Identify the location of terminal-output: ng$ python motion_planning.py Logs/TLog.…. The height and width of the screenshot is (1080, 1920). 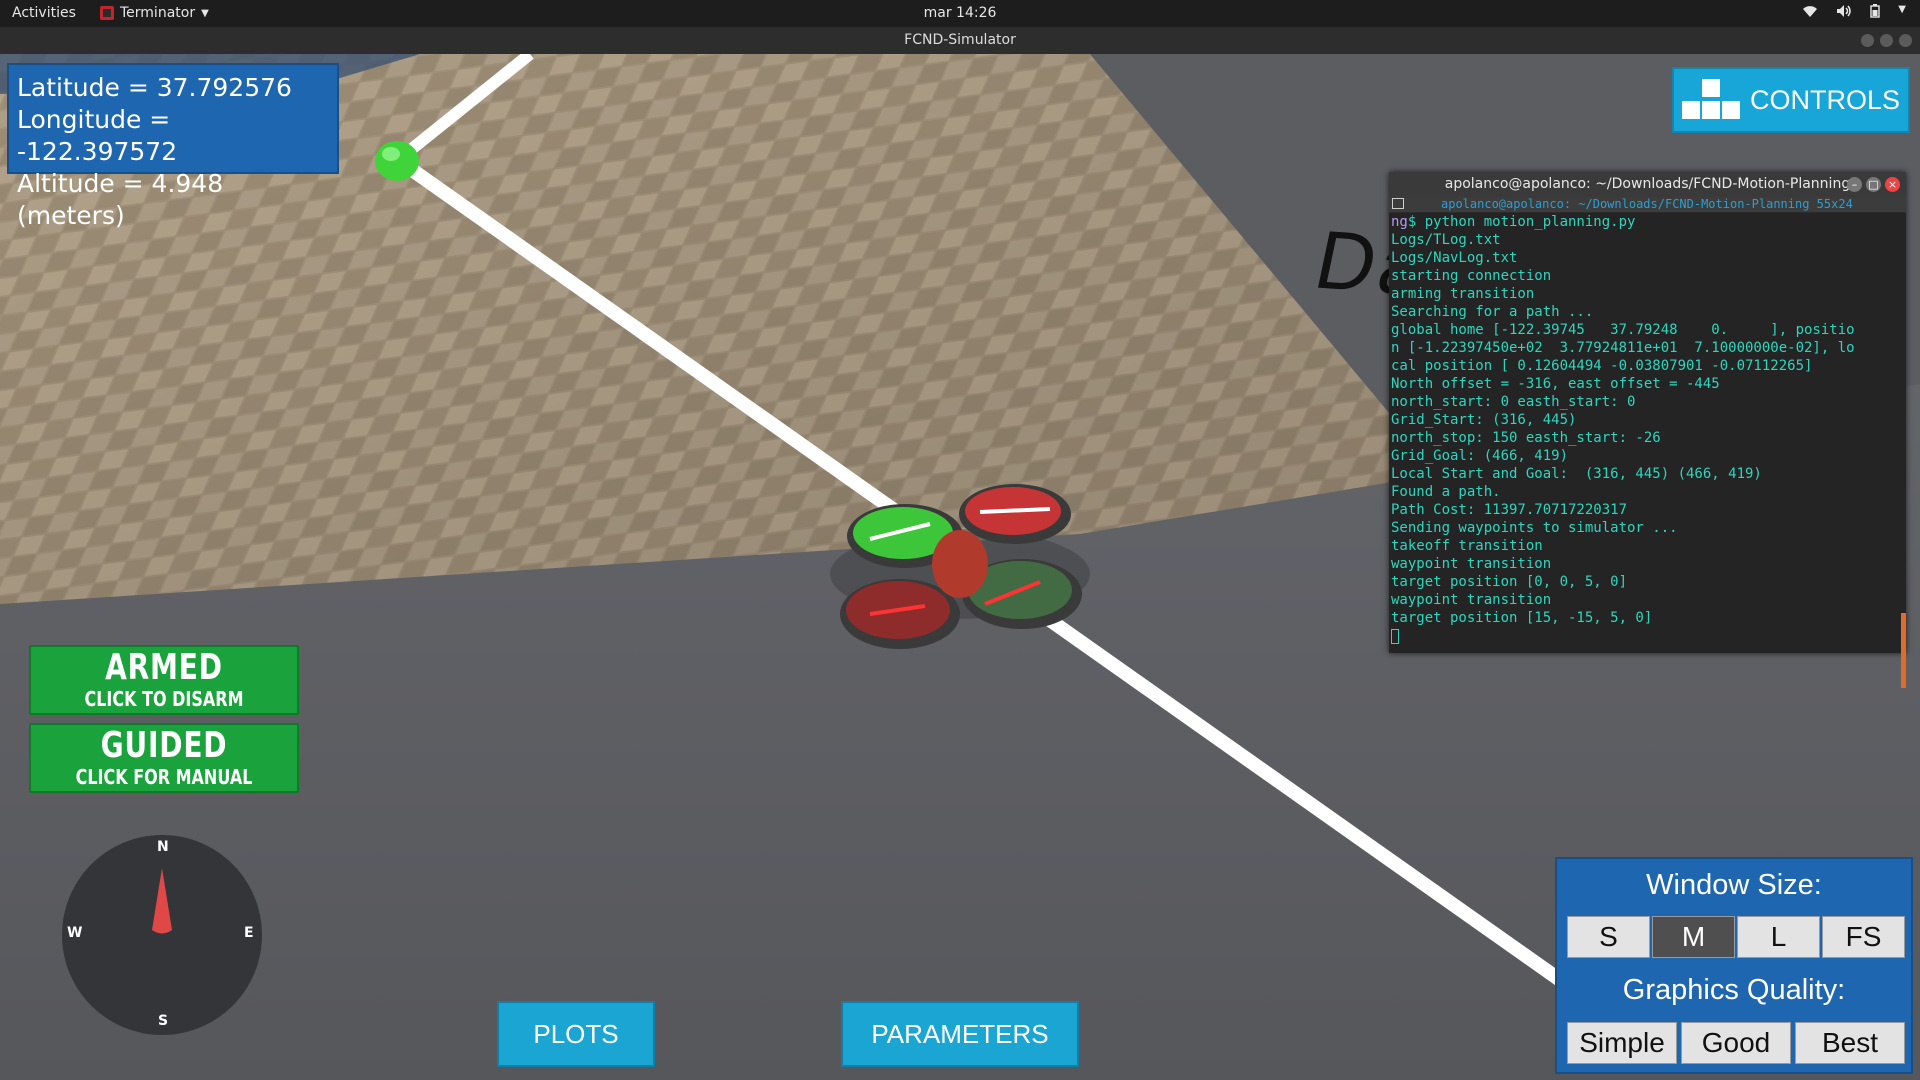
(1647, 450).